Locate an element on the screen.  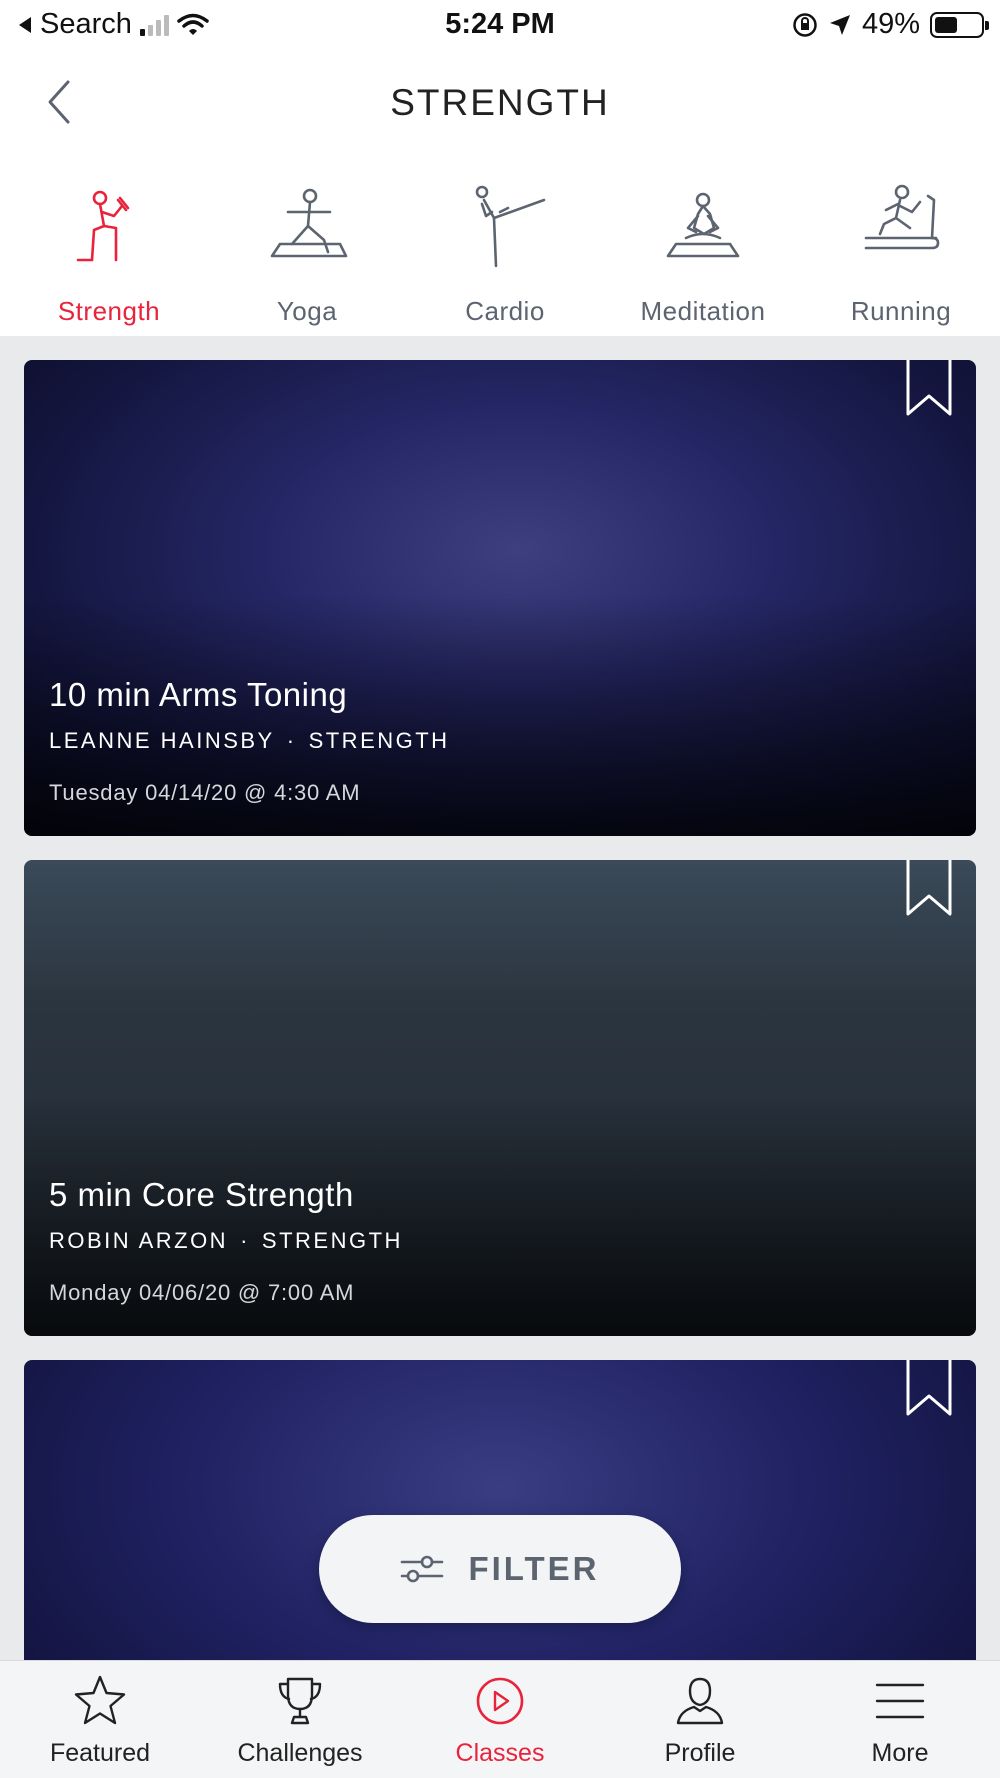
trophy-icon is located at coordinates (300, 1701).